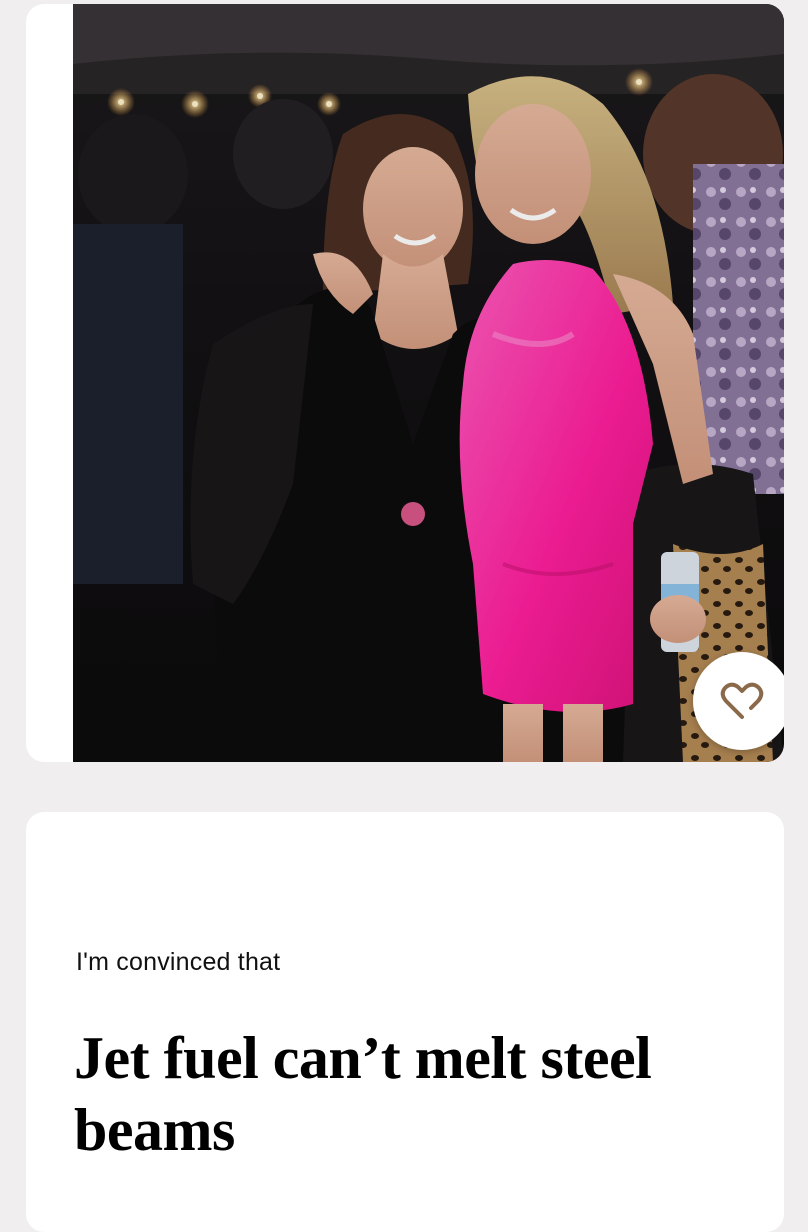 This screenshot has width=808, height=1232. Describe the element at coordinates (178, 962) in the screenshot. I see `prompt-label: I'm convinced that` at that location.